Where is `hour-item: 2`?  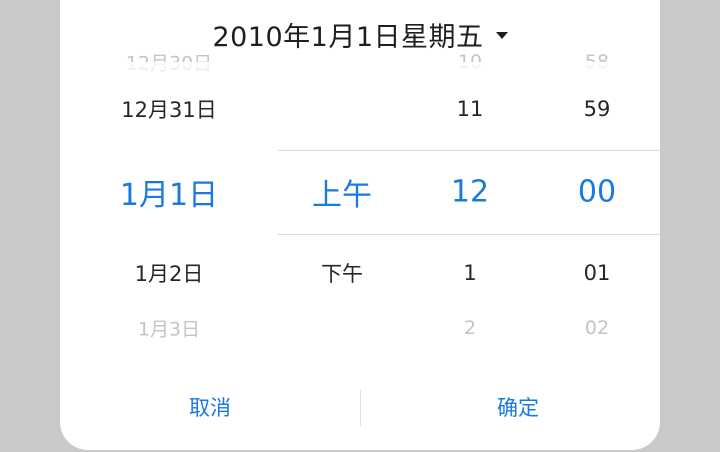
hour-item: 2 is located at coordinates (470, 328).